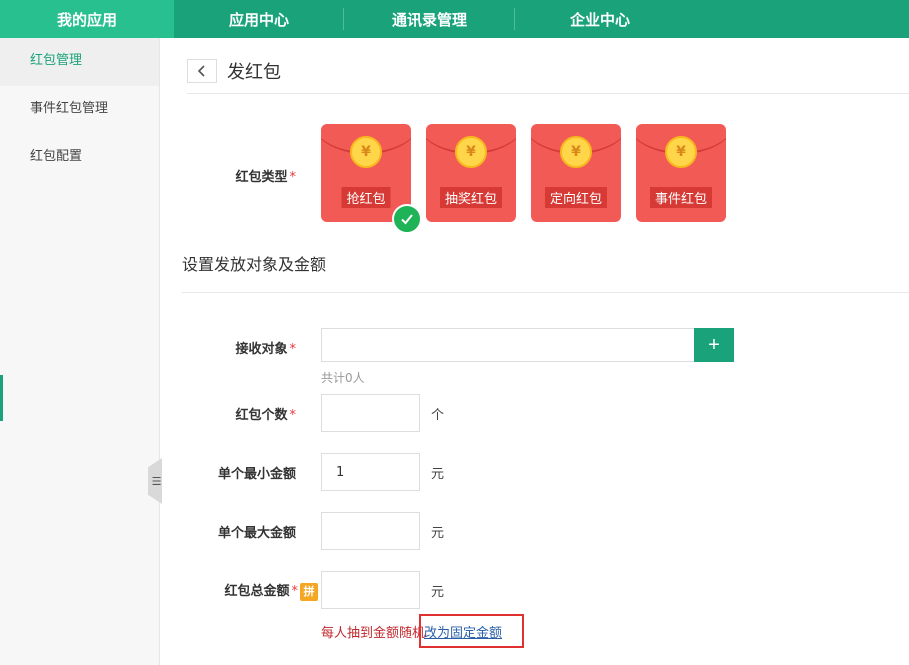  I want to click on checkmark-icon, so click(407, 219).